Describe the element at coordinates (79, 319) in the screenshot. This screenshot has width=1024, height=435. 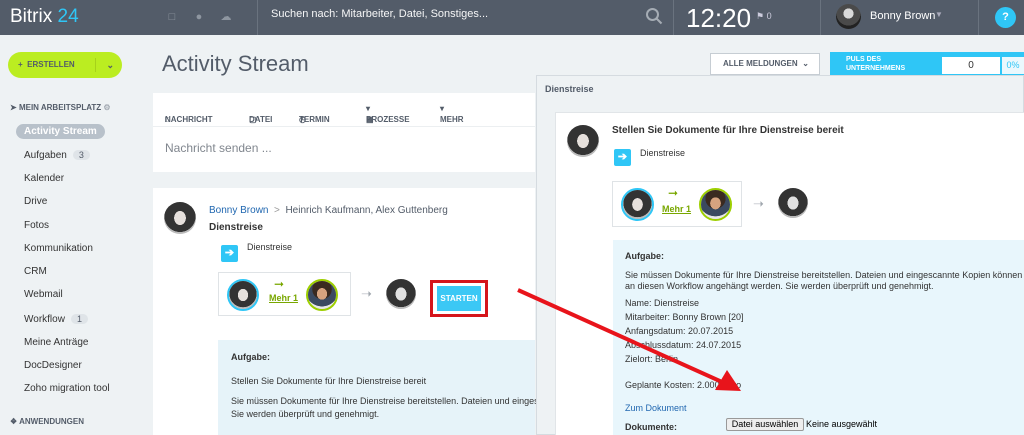
I see `count-badge: 1` at that location.